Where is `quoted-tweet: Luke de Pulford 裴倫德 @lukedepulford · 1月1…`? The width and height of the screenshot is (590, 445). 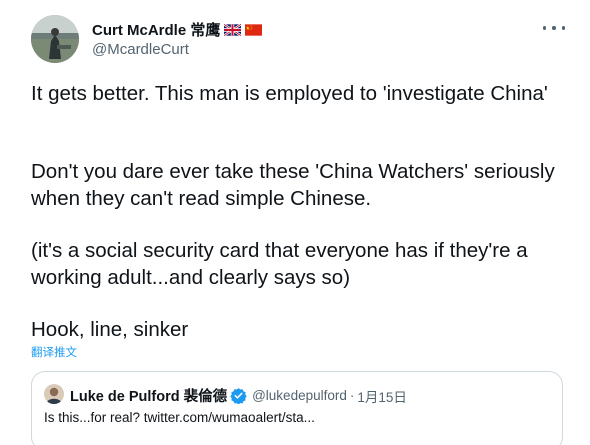
quoted-tweet: Luke de Pulford 裴倫德 @lukedepulford · 1月1… is located at coordinates (297, 408).